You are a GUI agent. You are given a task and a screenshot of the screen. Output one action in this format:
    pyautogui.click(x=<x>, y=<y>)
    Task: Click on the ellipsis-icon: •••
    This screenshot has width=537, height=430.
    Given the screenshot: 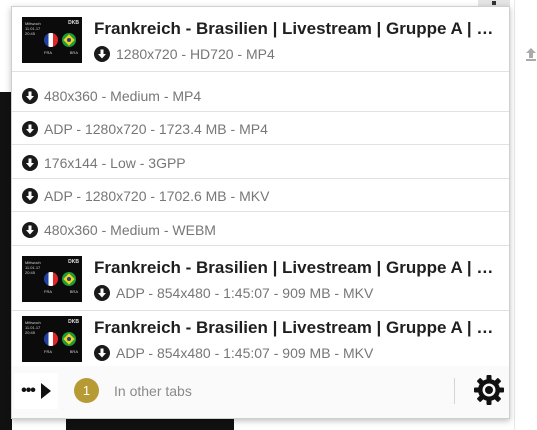 What is the action you would take?
    pyautogui.click(x=28, y=390)
    